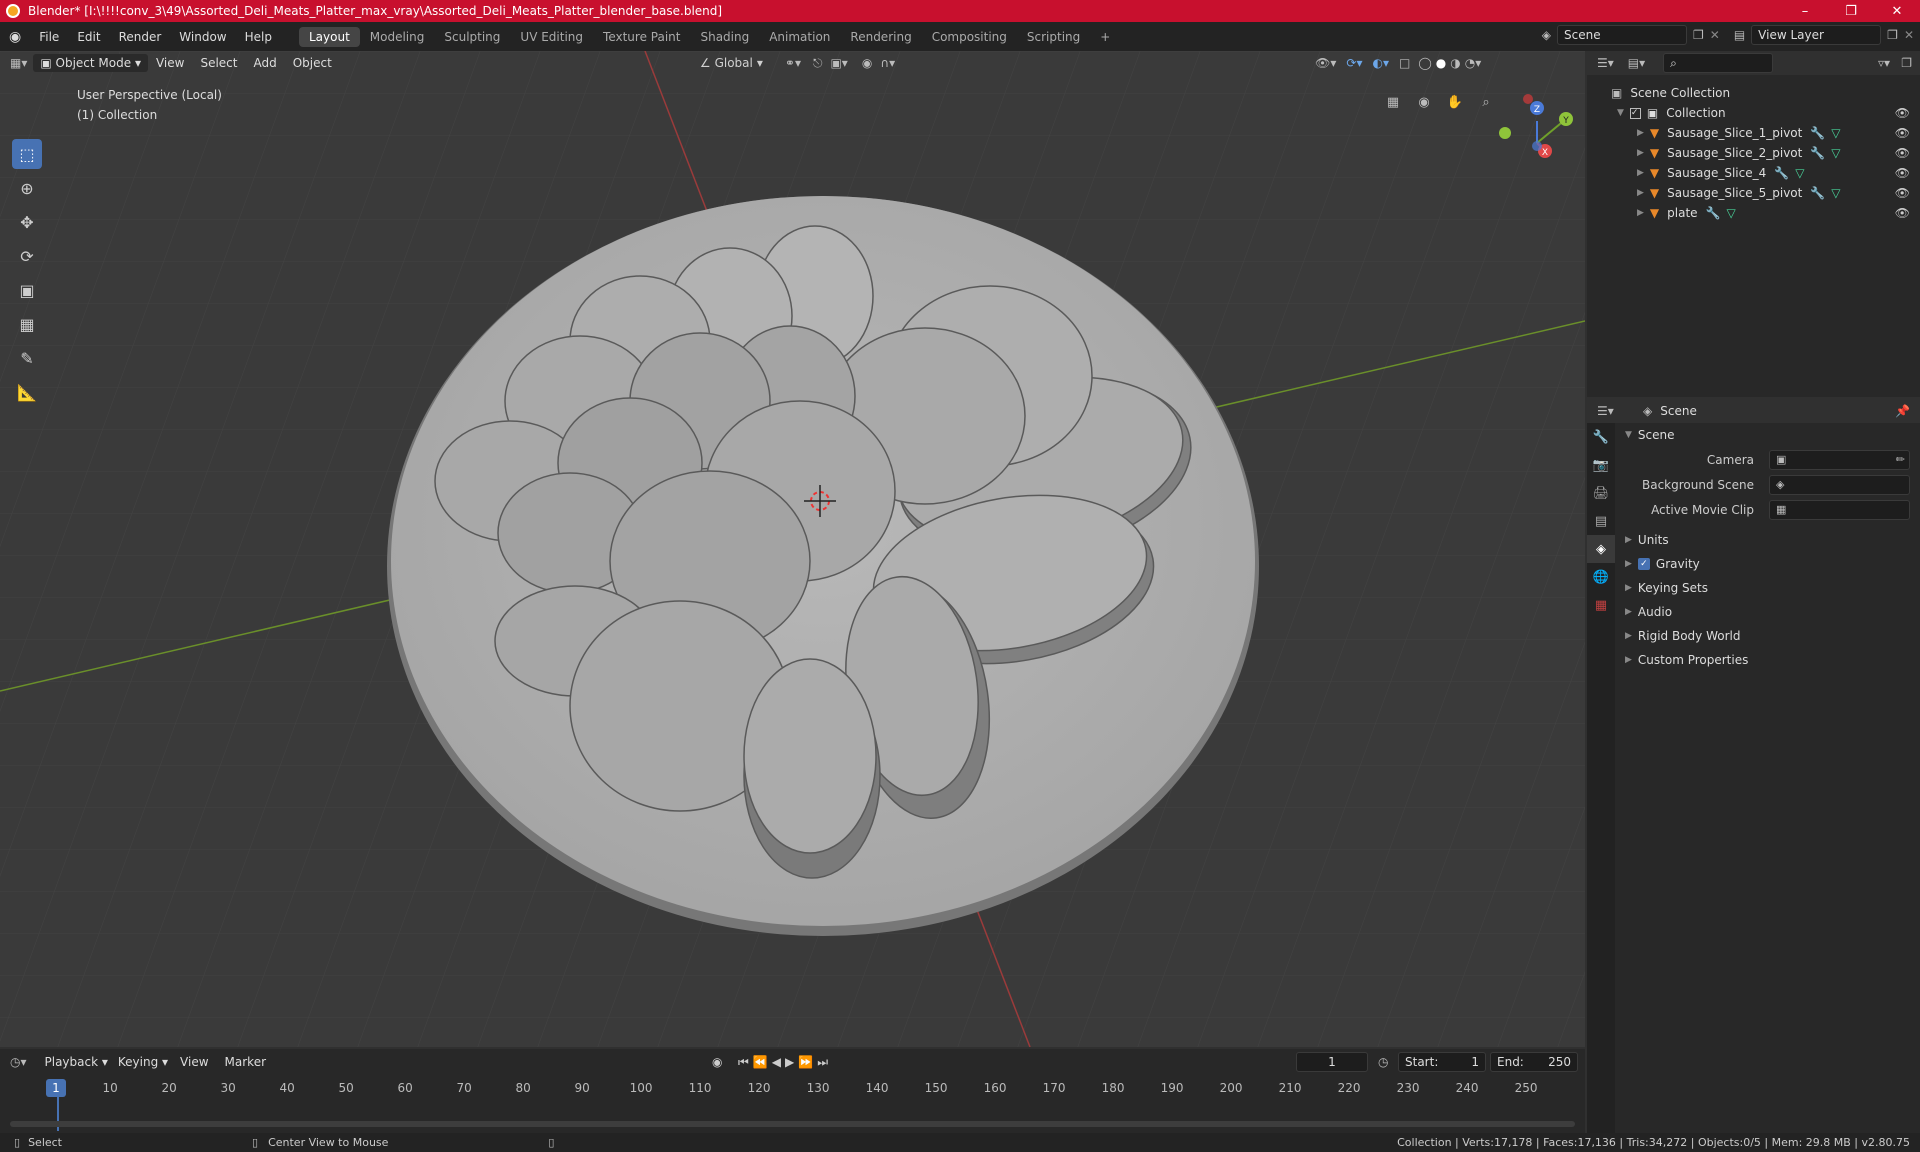 This screenshot has width=1920, height=1152. What do you see at coordinates (1715, 35) in the screenshot?
I see `delete-scene-icon: ✕` at bounding box center [1715, 35].